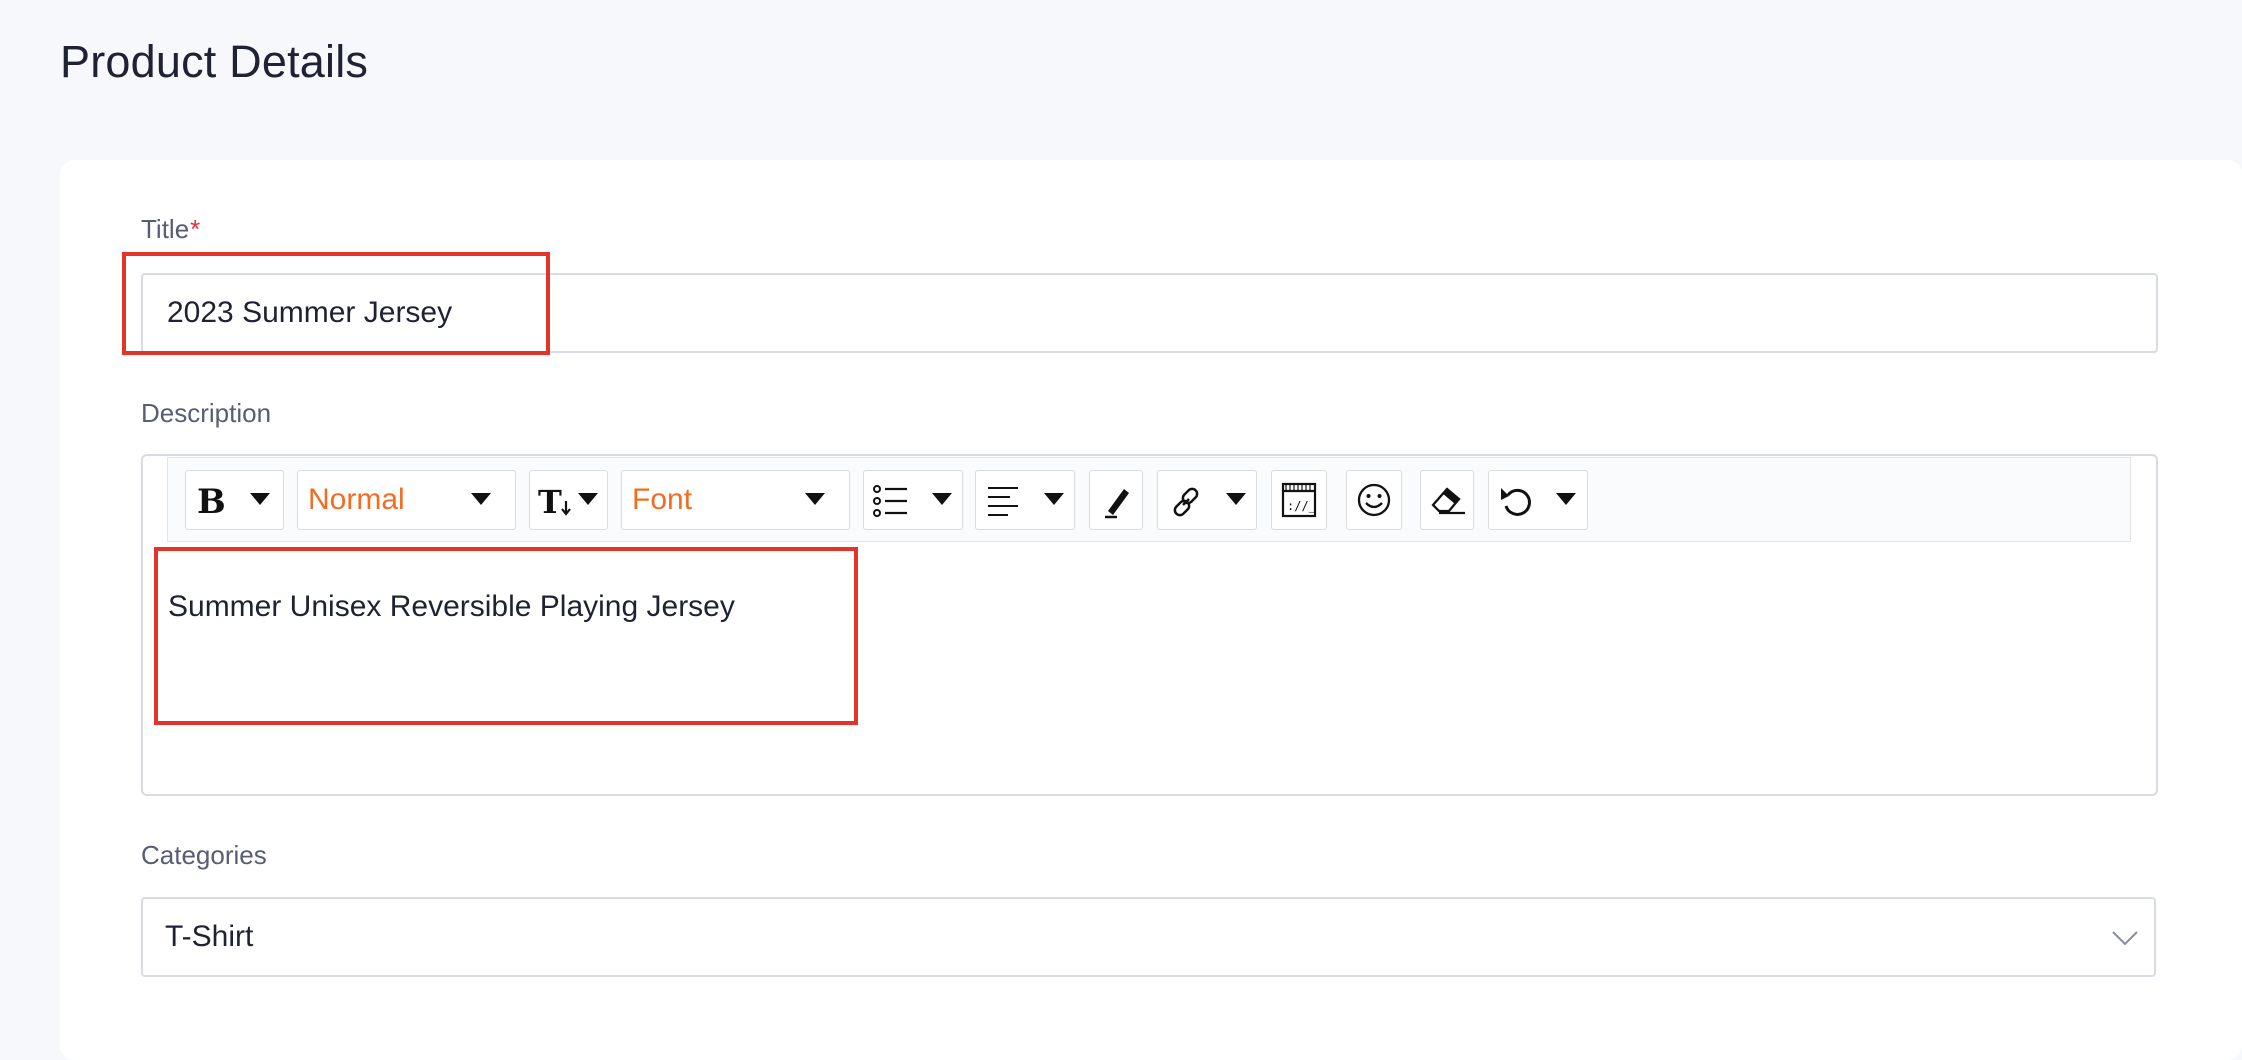 The width and height of the screenshot is (2242, 1060). What do you see at coordinates (206, 413) in the screenshot?
I see `description-label: Description` at bounding box center [206, 413].